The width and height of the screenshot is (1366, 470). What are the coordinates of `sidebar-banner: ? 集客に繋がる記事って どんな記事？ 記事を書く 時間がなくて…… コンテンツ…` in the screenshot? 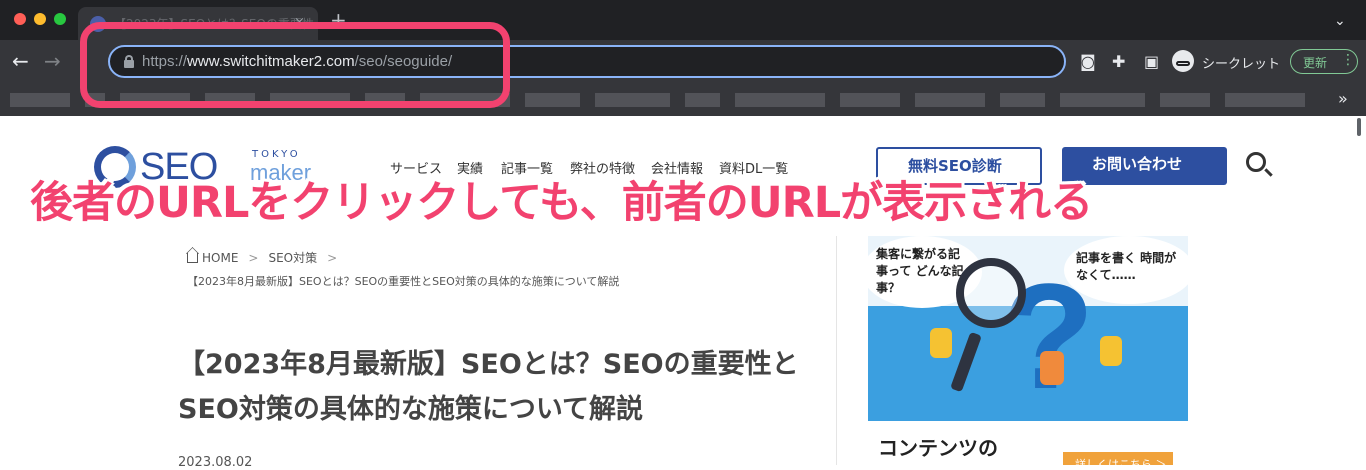 It's located at (1028, 350).